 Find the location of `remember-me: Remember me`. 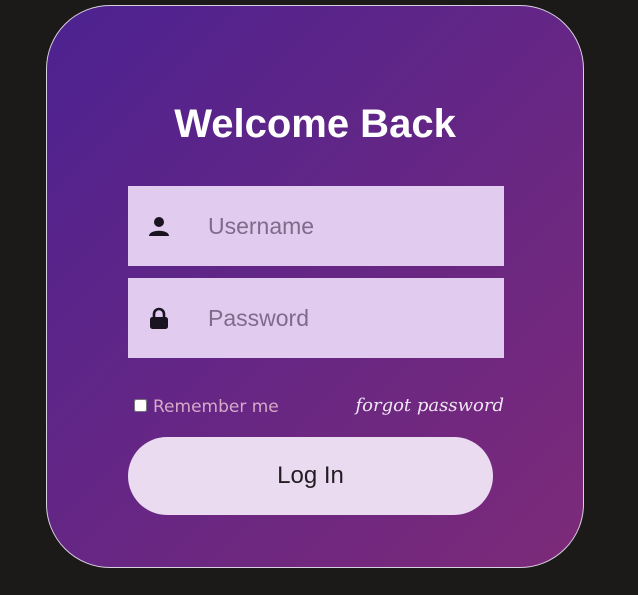

remember-me: Remember me is located at coordinates (206, 406).